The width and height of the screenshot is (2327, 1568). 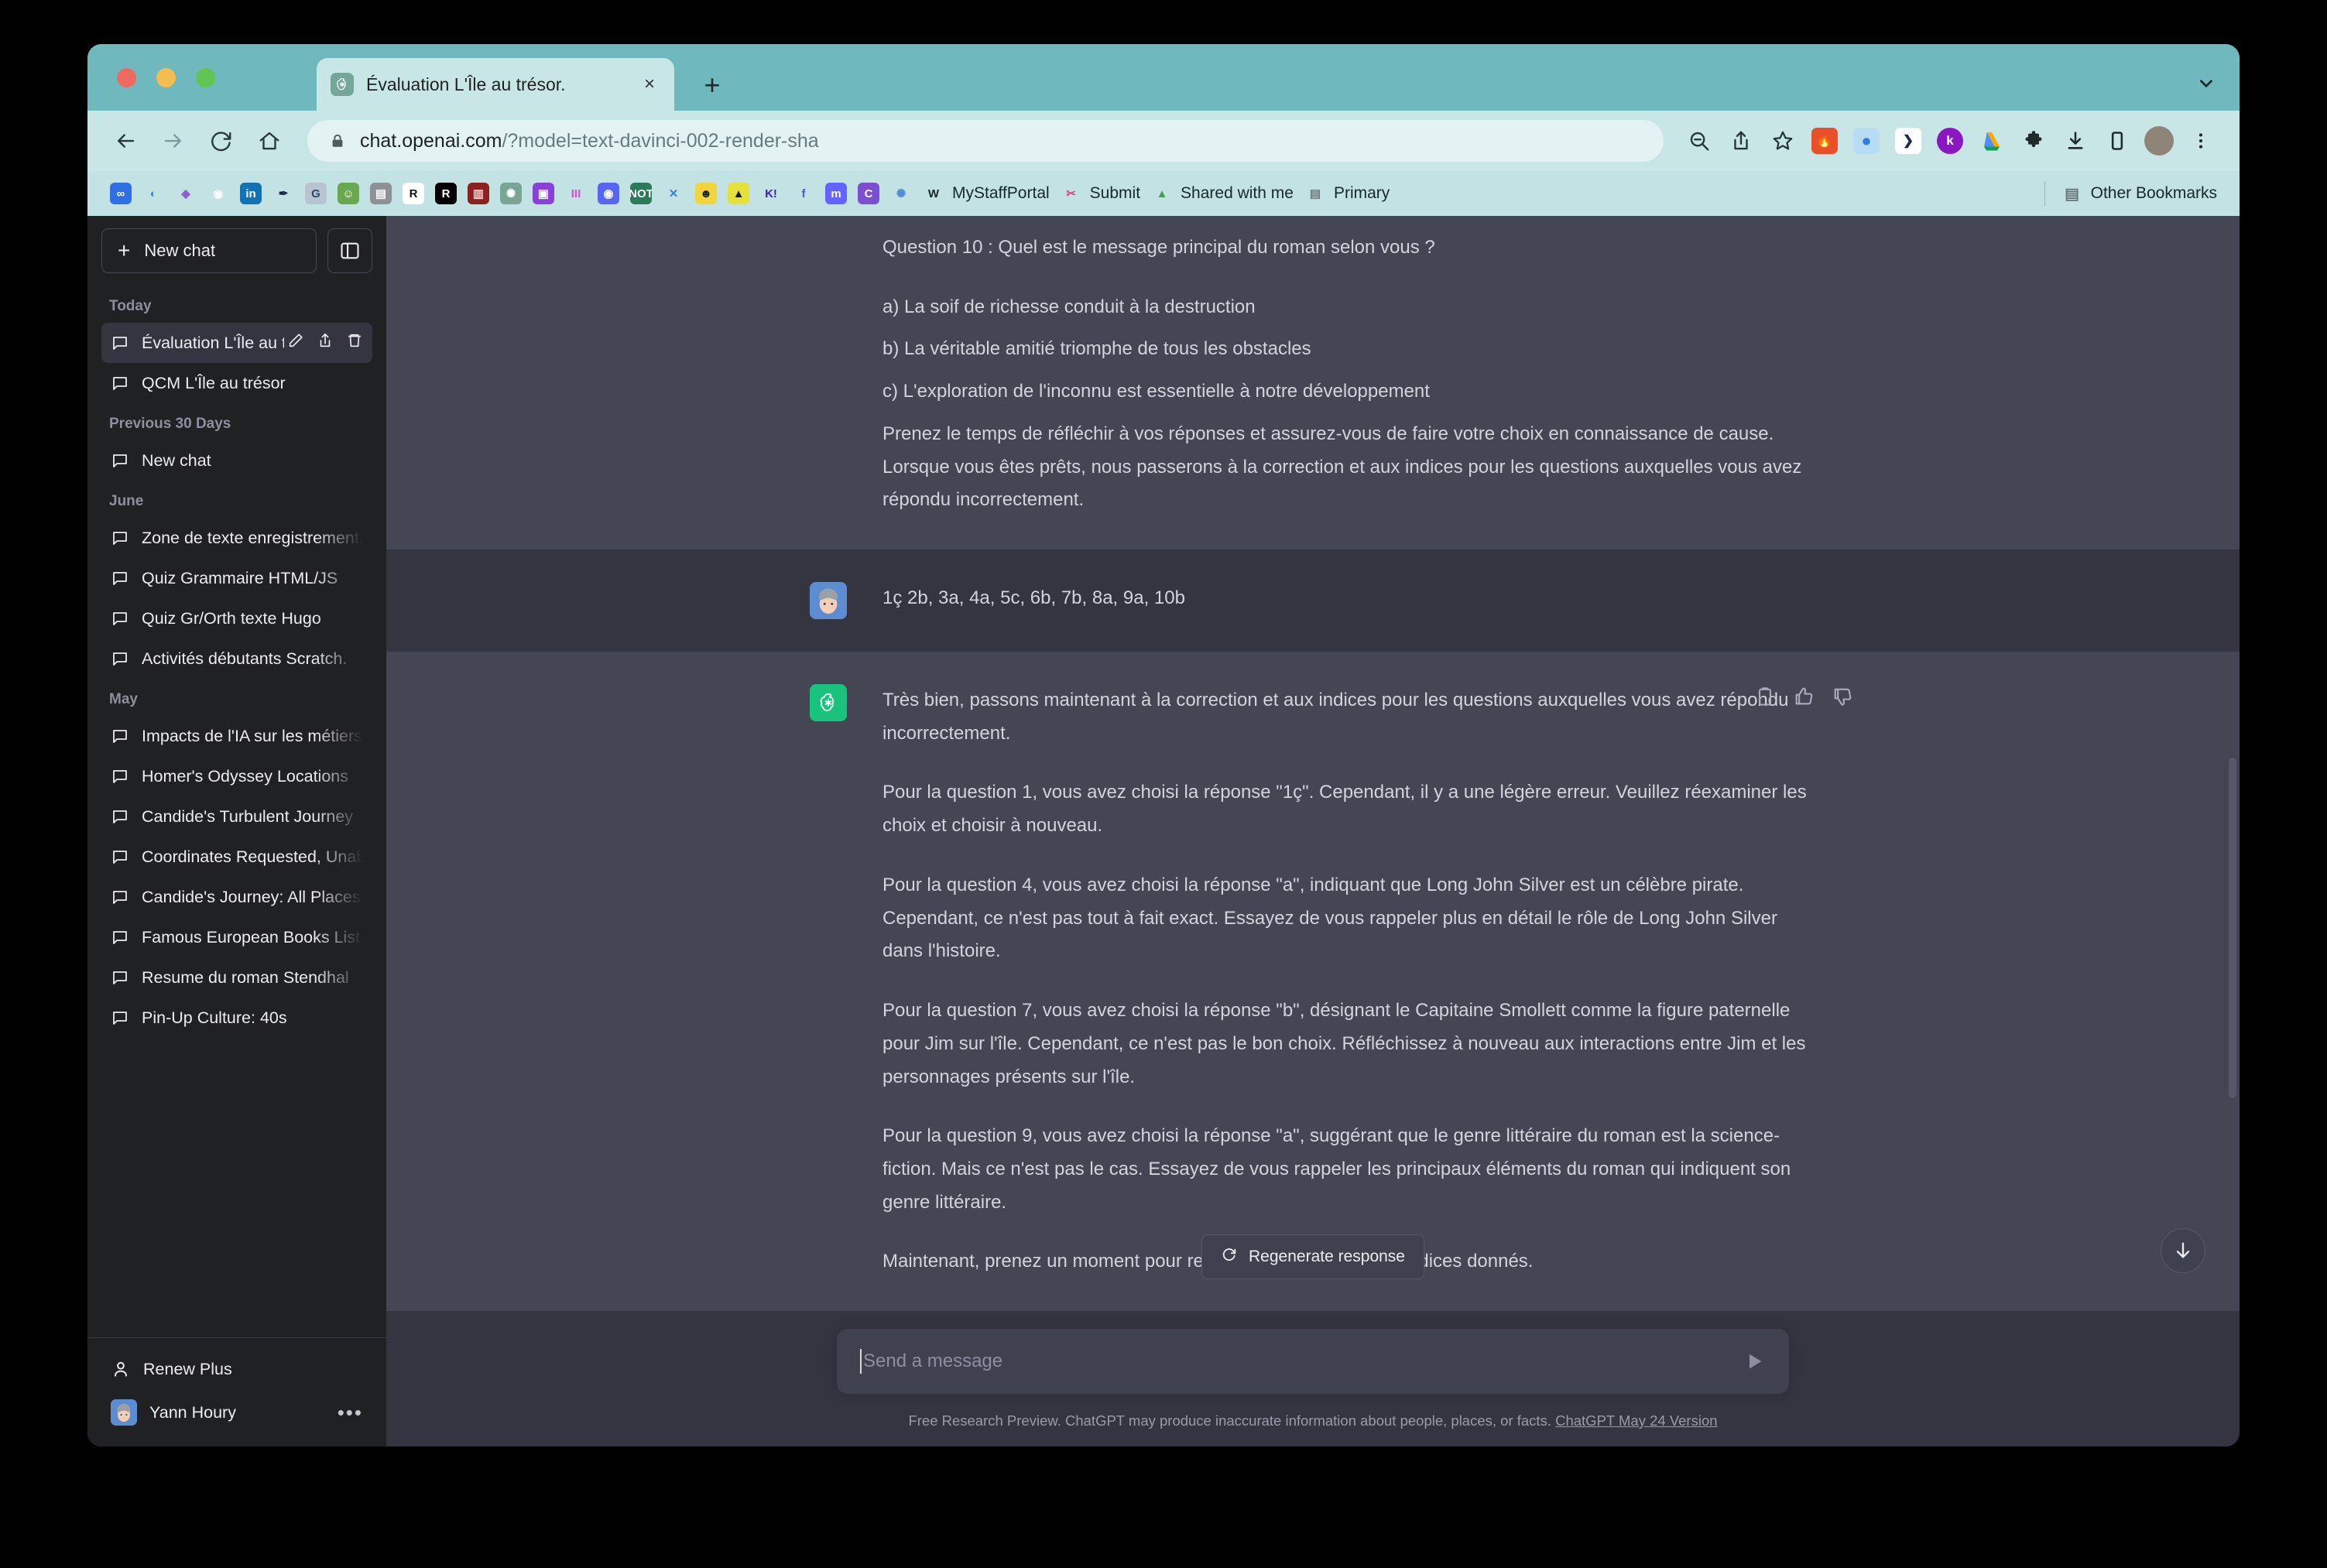 What do you see at coordinates (354, 343) in the screenshot?
I see `trash-icon` at bounding box center [354, 343].